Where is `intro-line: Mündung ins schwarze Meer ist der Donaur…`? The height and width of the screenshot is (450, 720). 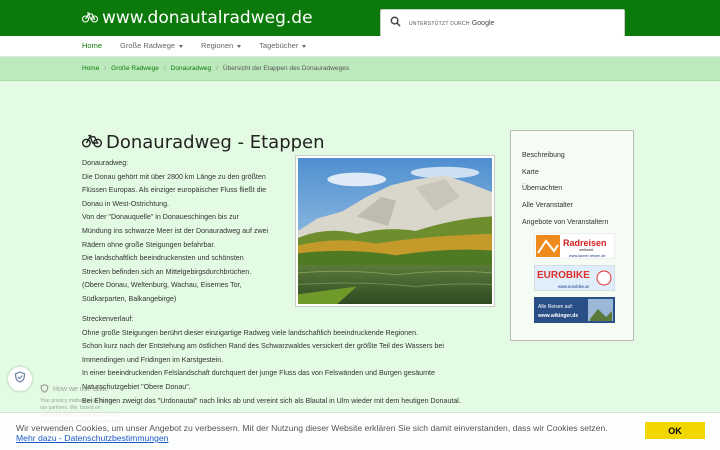 intro-line: Mündung ins schwarze Meer ist der Donaur… is located at coordinates (175, 230).